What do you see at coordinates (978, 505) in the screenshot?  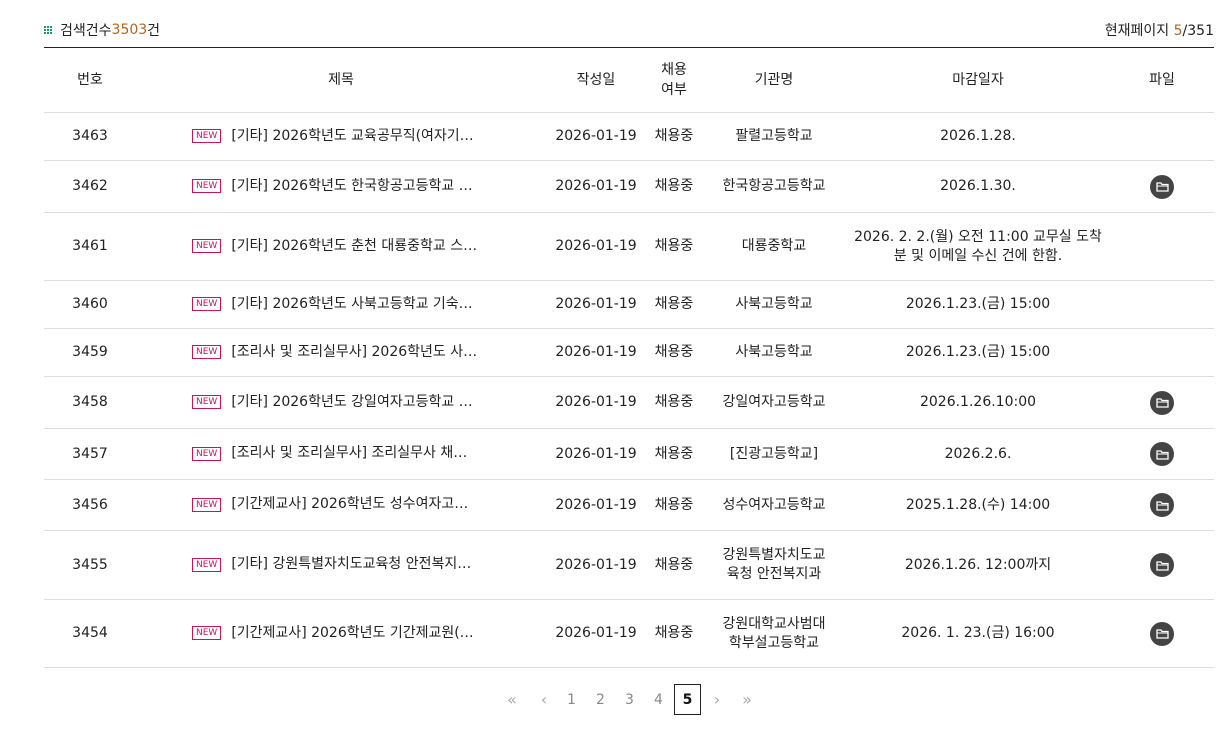 I see `row-deadline: 2025.1.28.(수) 14:00` at bounding box center [978, 505].